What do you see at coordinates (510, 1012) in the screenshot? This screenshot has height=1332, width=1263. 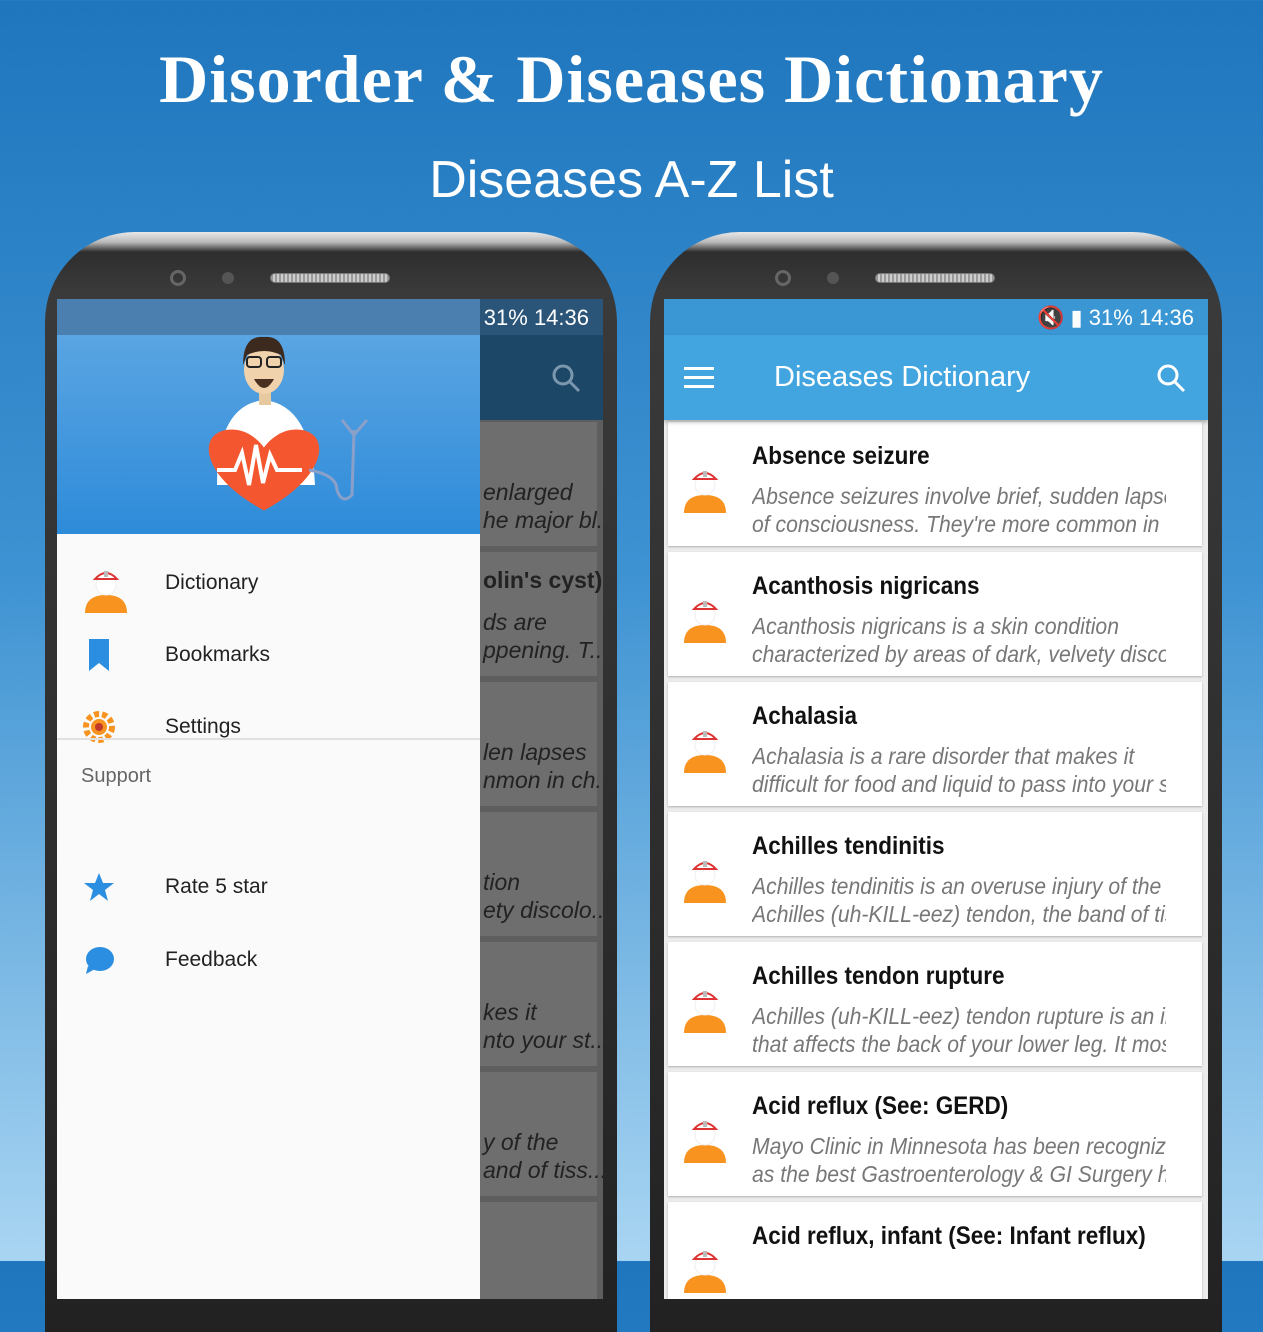 I see `fragment: kes it` at bounding box center [510, 1012].